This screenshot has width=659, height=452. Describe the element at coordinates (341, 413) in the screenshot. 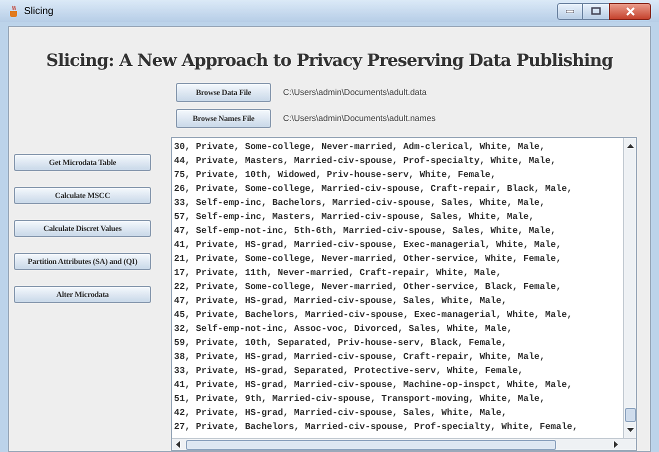

I see `record-line: 42, Private, HS-grad, Married-civ-spouse, Sales, White, Male,` at that location.